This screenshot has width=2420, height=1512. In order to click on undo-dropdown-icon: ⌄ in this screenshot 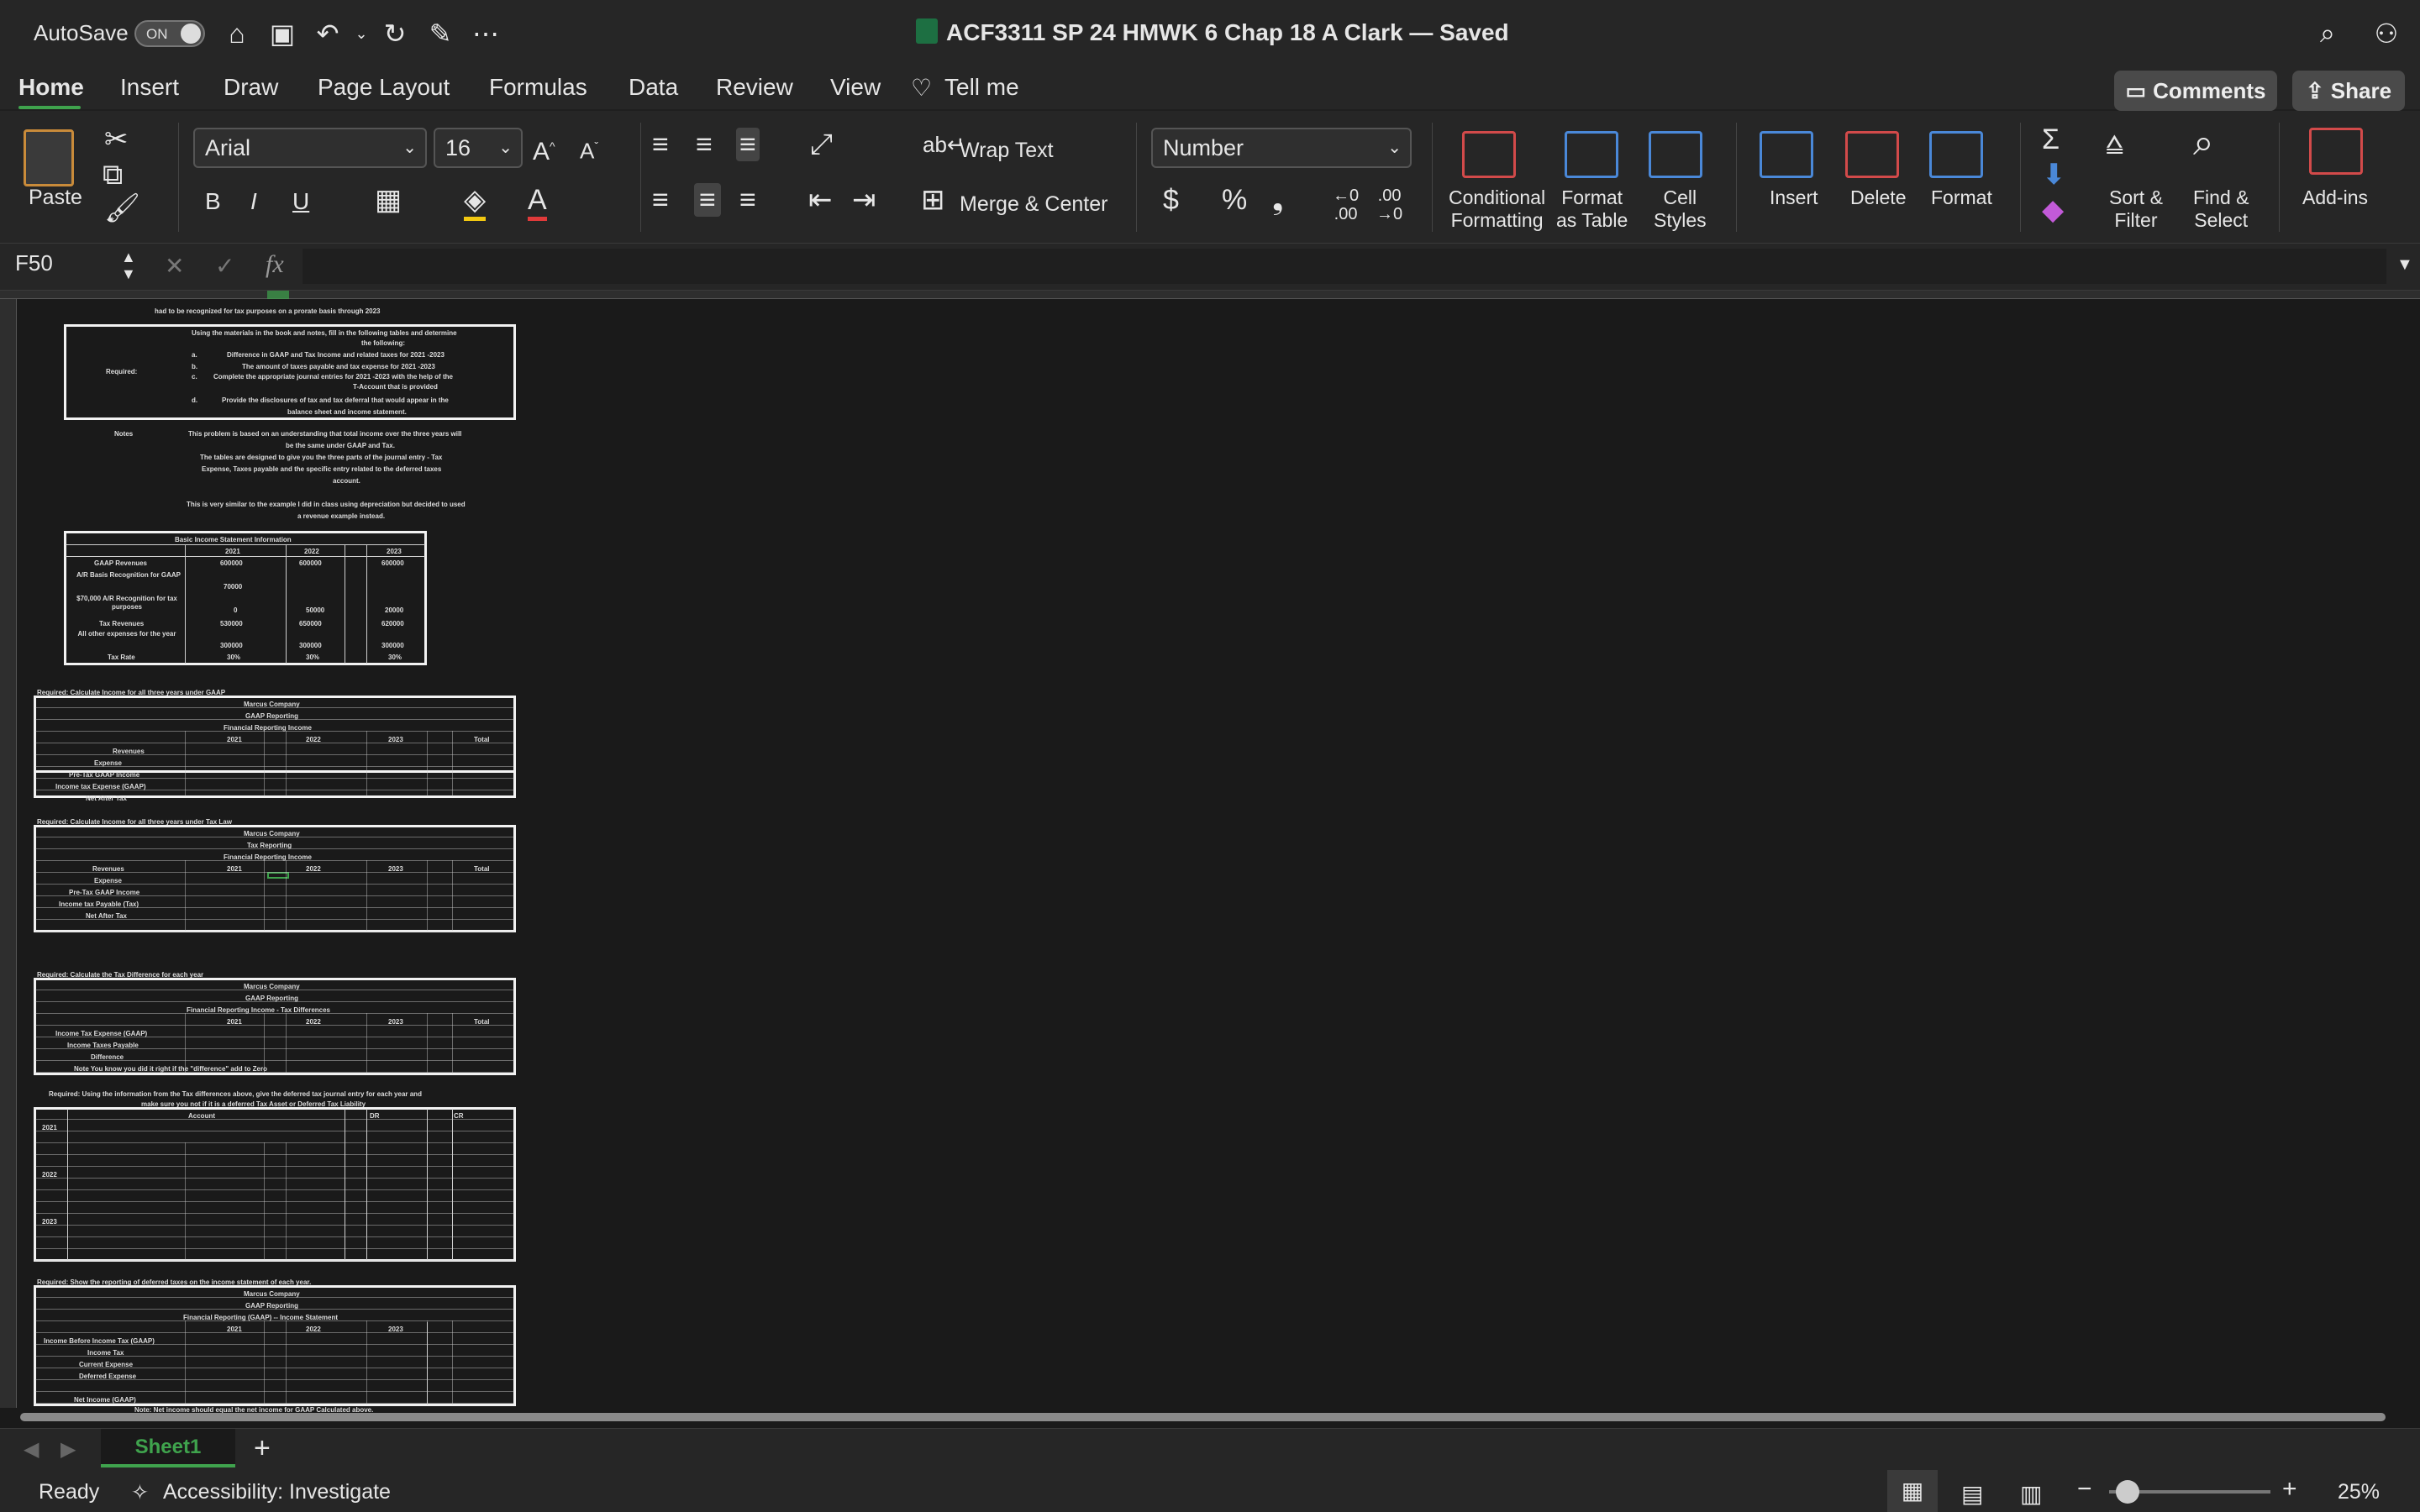, I will do `click(361, 33)`.